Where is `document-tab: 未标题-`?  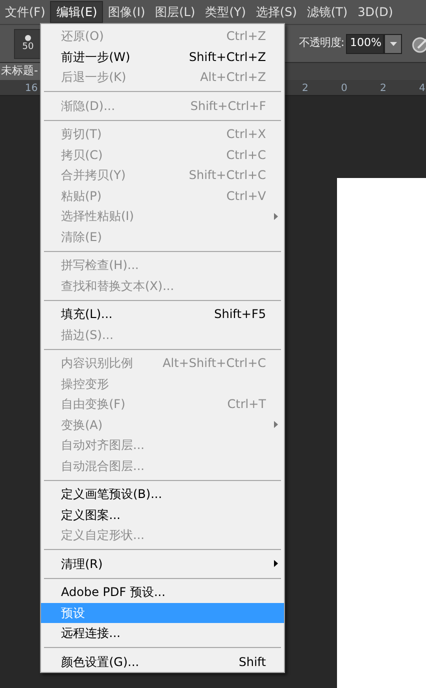 document-tab: 未标题- is located at coordinates (20, 71).